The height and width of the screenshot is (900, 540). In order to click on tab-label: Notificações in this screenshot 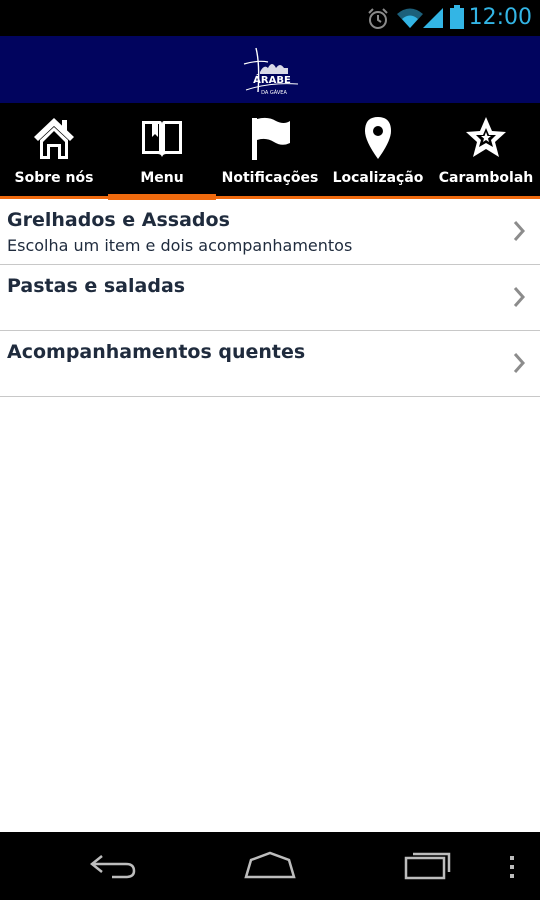, I will do `click(270, 178)`.